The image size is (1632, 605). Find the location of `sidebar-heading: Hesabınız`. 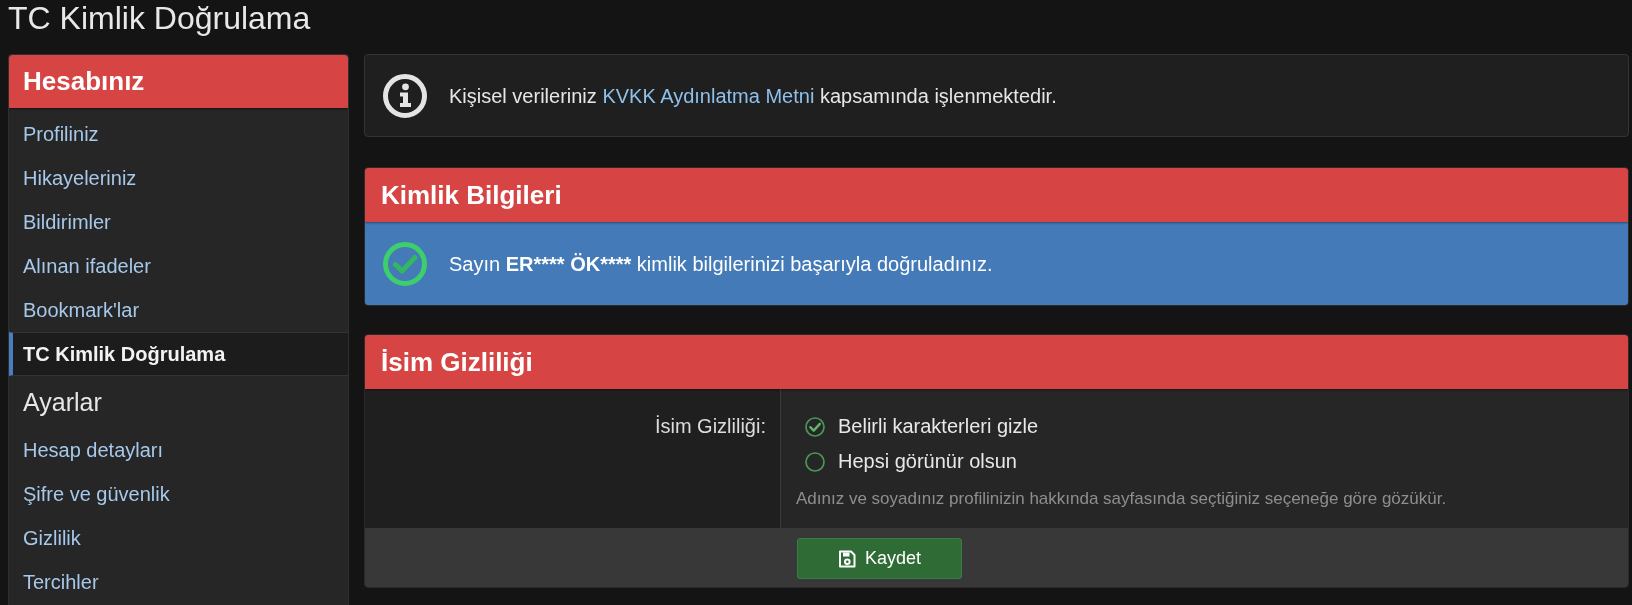

sidebar-heading: Hesabınız is located at coordinates (178, 81).